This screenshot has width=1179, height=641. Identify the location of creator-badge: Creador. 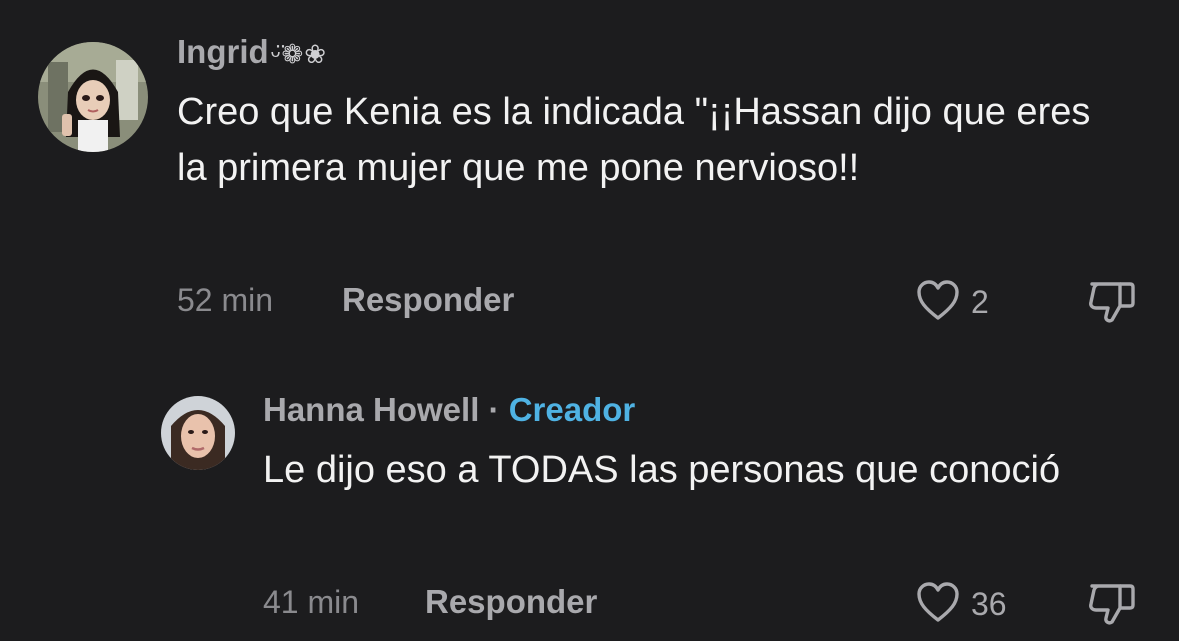
(572, 409).